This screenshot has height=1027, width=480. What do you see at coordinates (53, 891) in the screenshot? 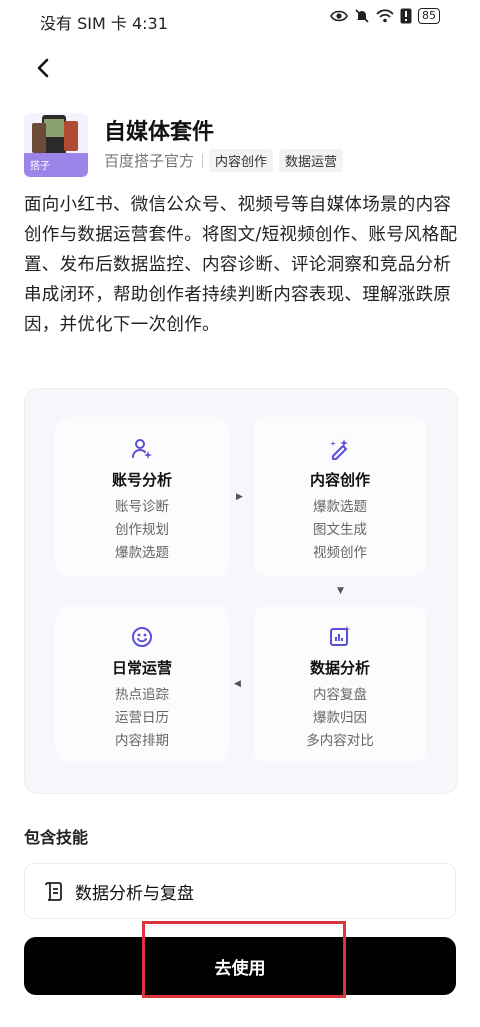
I see `scroll-icon` at bounding box center [53, 891].